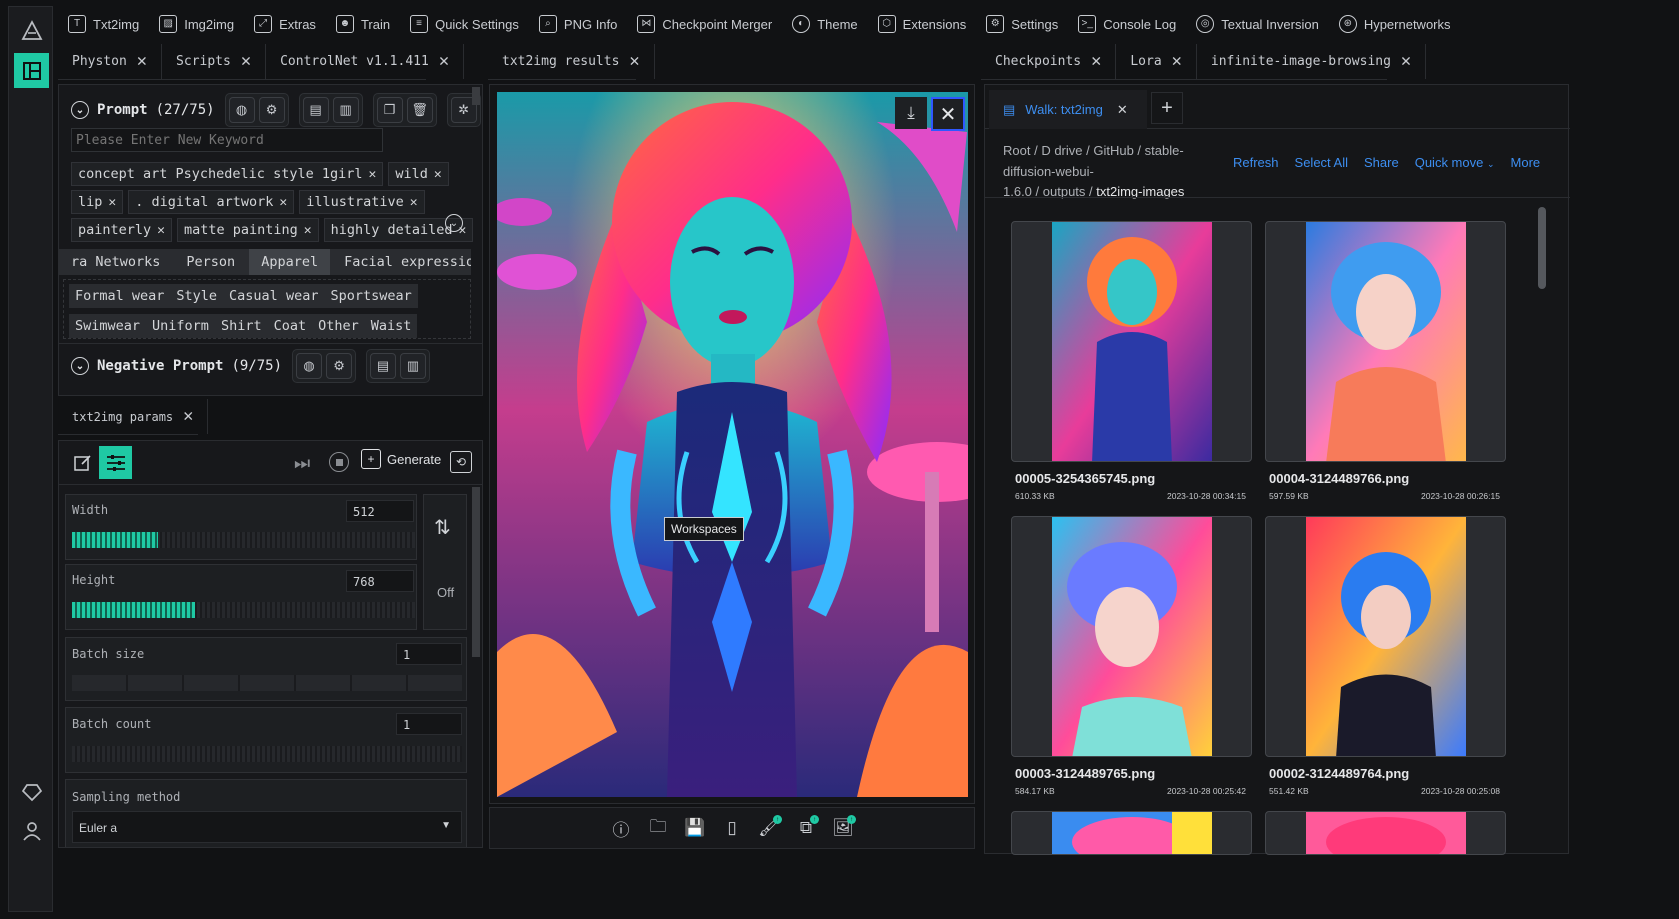  I want to click on skip-icon: ⏭, so click(302, 463).